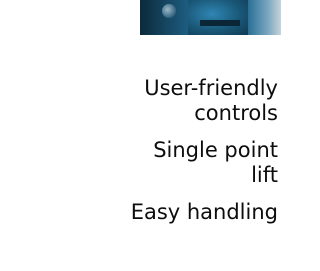  I want to click on photo-body, so click(218, 17).